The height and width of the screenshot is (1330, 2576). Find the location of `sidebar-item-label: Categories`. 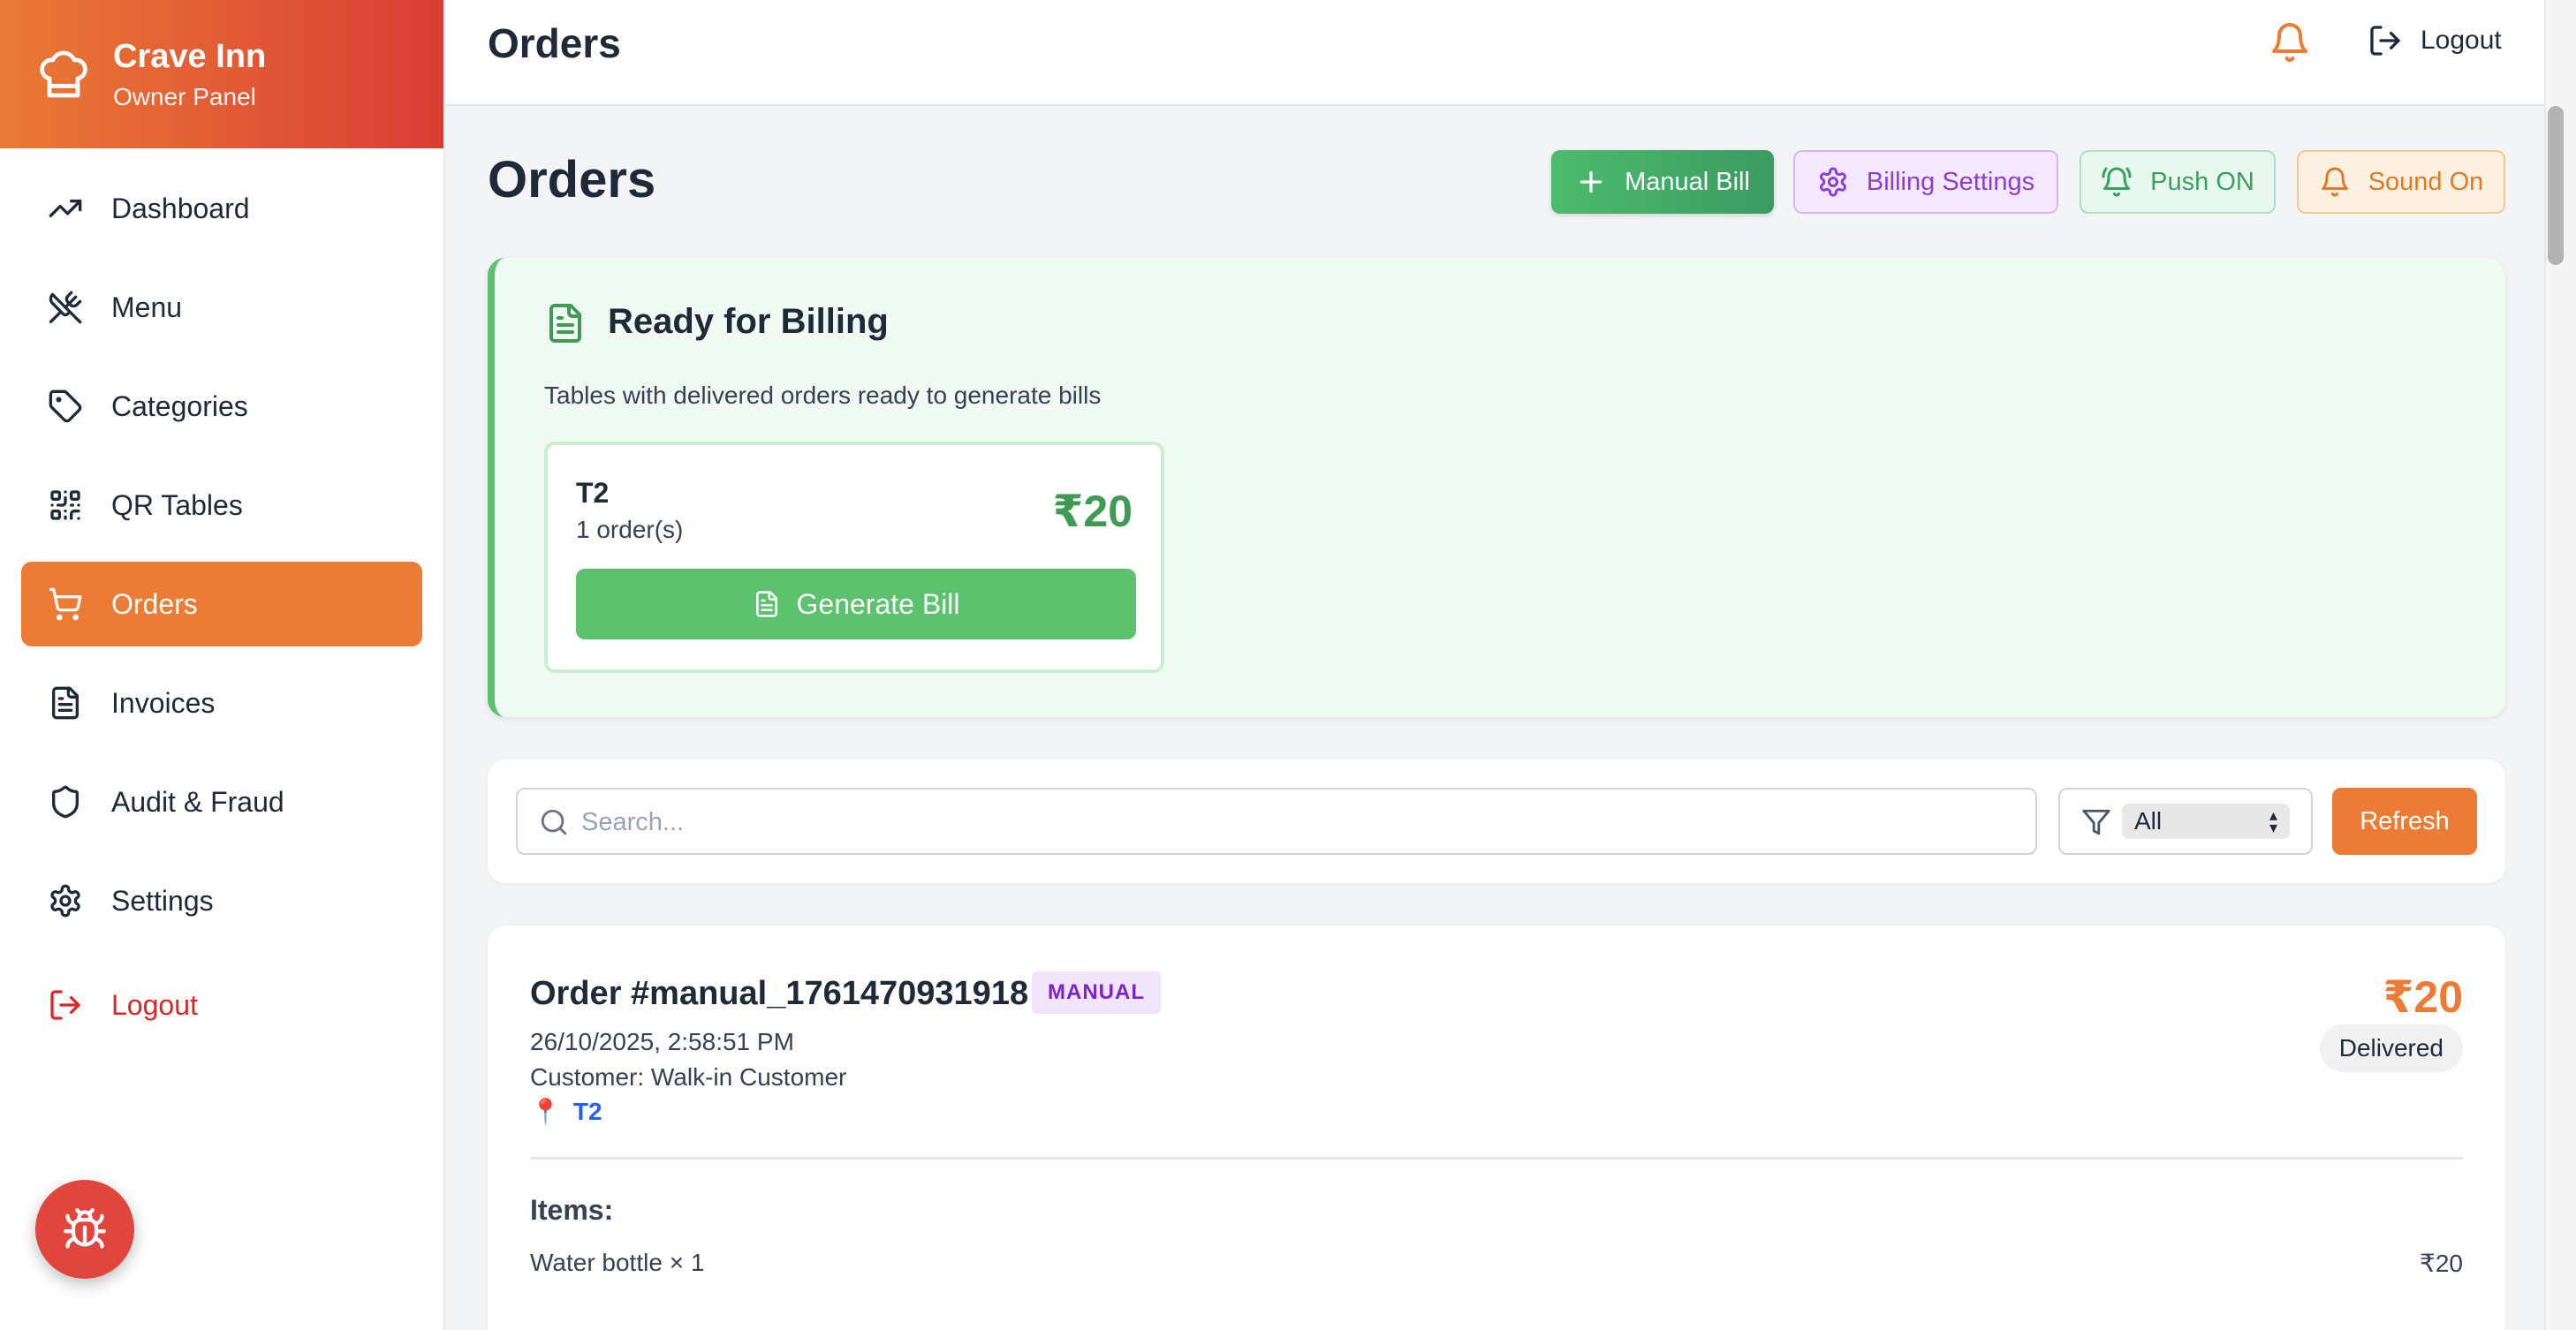

sidebar-item-label: Categories is located at coordinates (180, 405).